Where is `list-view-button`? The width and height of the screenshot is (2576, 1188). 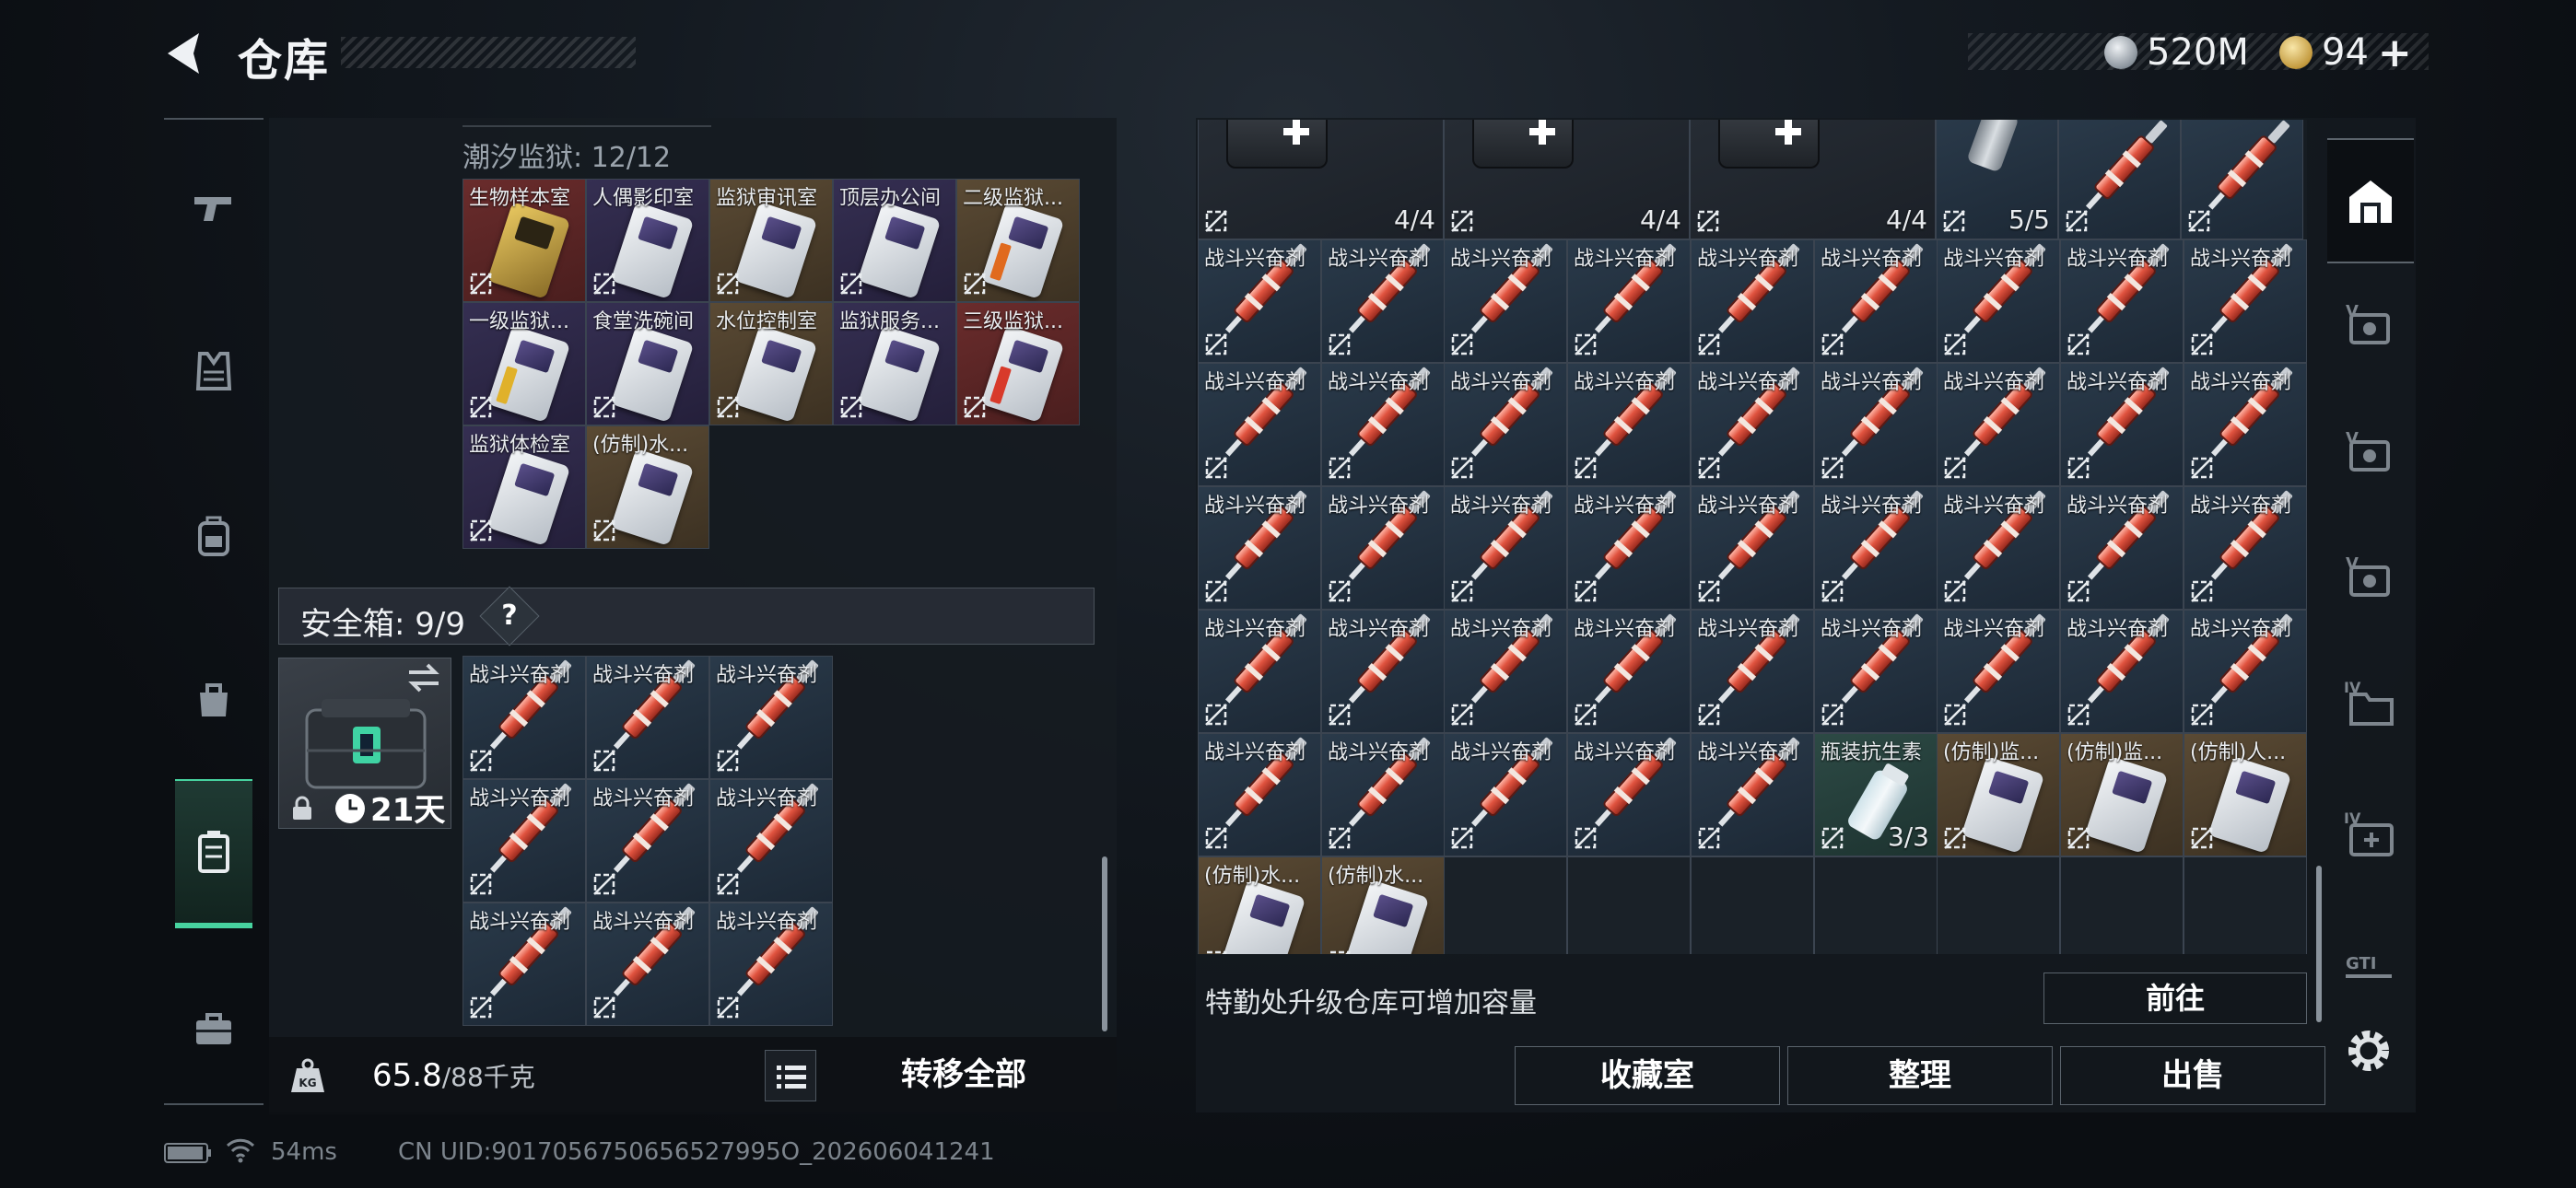
list-view-button is located at coordinates (790, 1075).